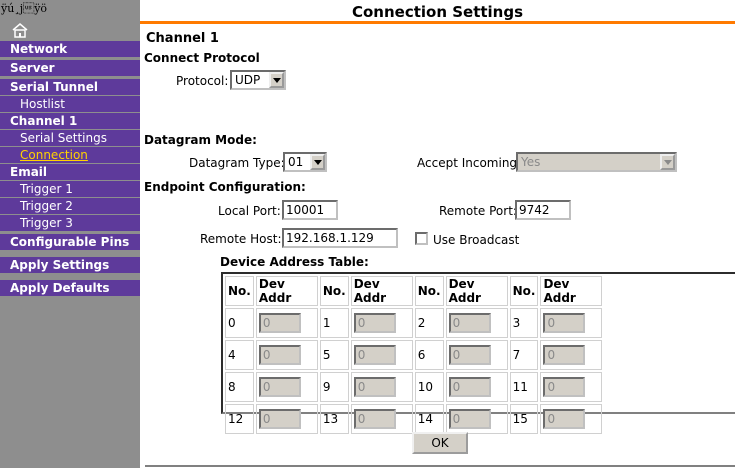 The height and width of the screenshot is (468, 735). I want to click on nav-apply-defaults: Apply Defaults, so click(70, 288).